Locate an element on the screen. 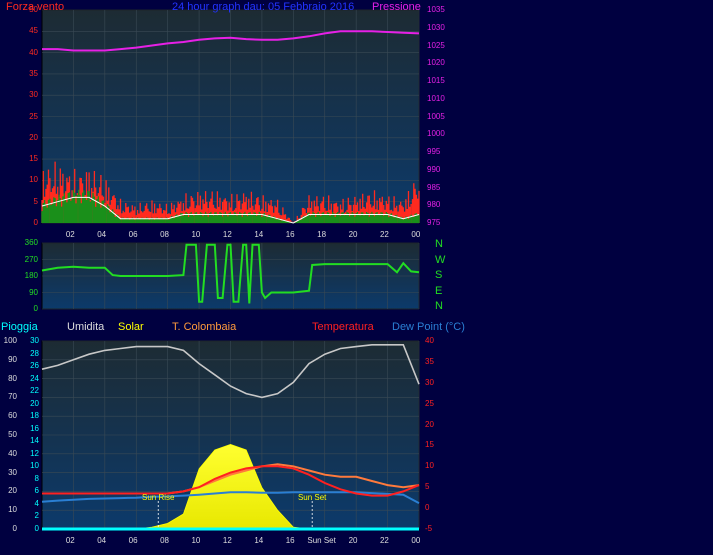 This screenshot has height=555, width=713. temp-tick-label: 25 is located at coordinates (429, 403).